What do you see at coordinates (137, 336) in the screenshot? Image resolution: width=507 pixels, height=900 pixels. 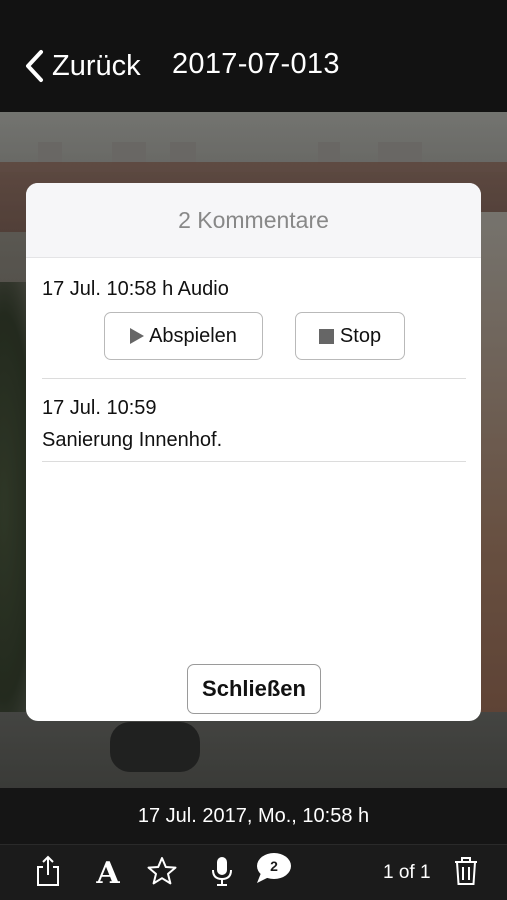 I see `play-icon` at bounding box center [137, 336].